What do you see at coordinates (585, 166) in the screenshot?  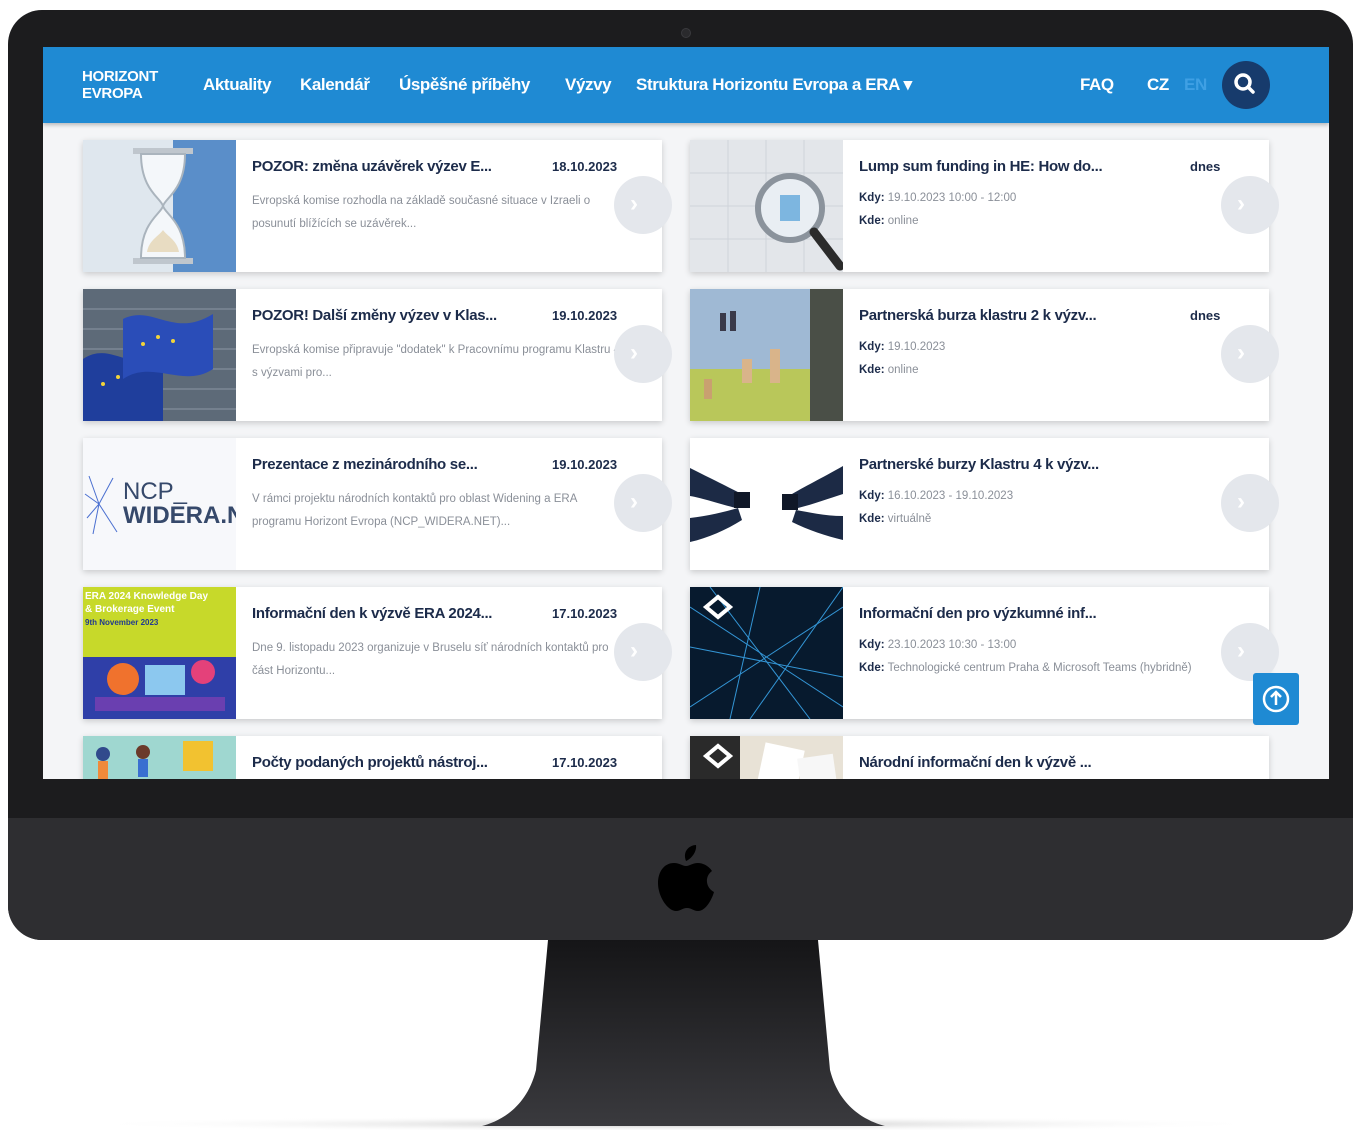 I see `news-date: 18.10.2023` at bounding box center [585, 166].